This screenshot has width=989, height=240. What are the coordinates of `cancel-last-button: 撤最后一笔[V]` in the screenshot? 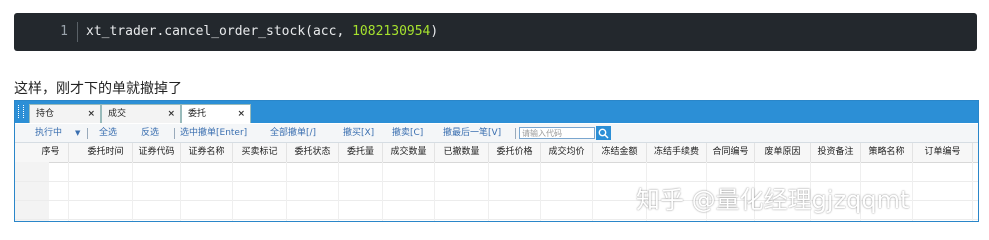 It's located at (472, 133).